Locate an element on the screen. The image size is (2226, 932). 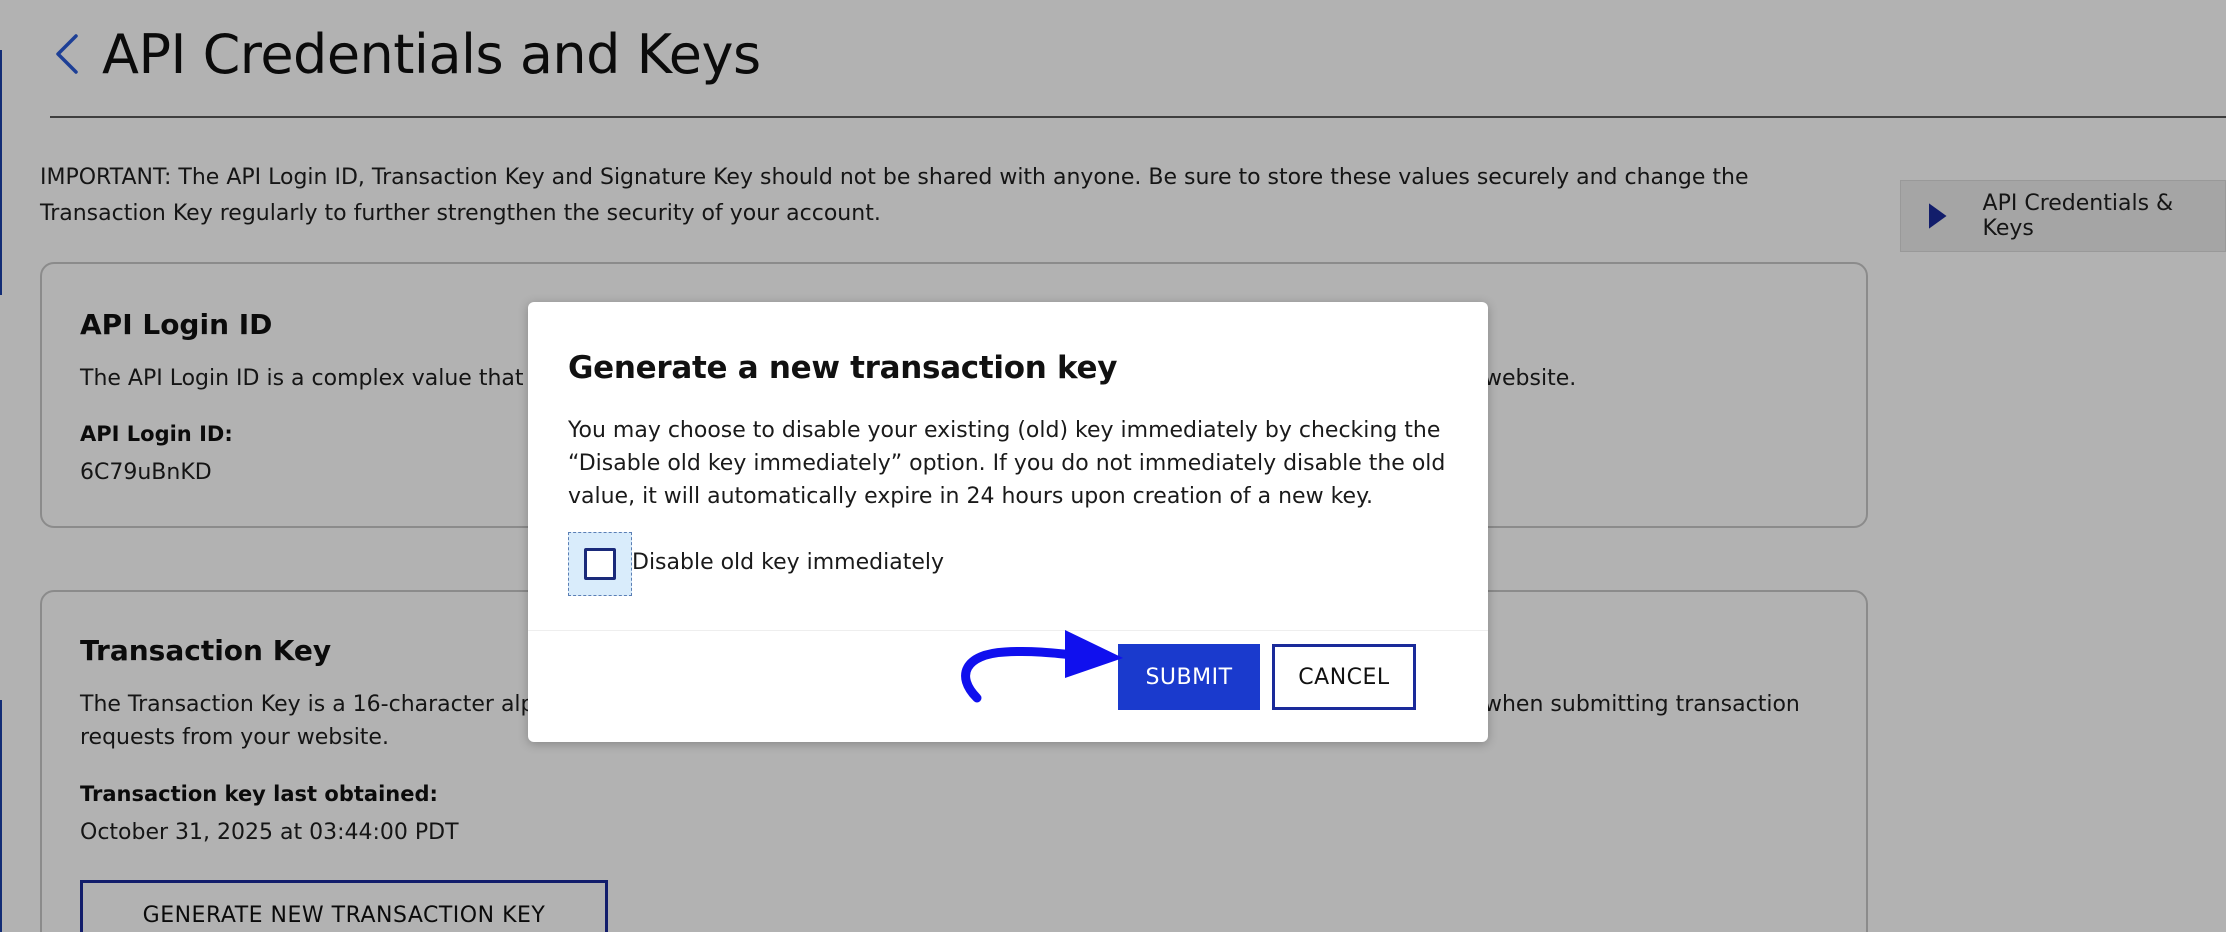
disable-old-key-checkbox is located at coordinates (600, 564).